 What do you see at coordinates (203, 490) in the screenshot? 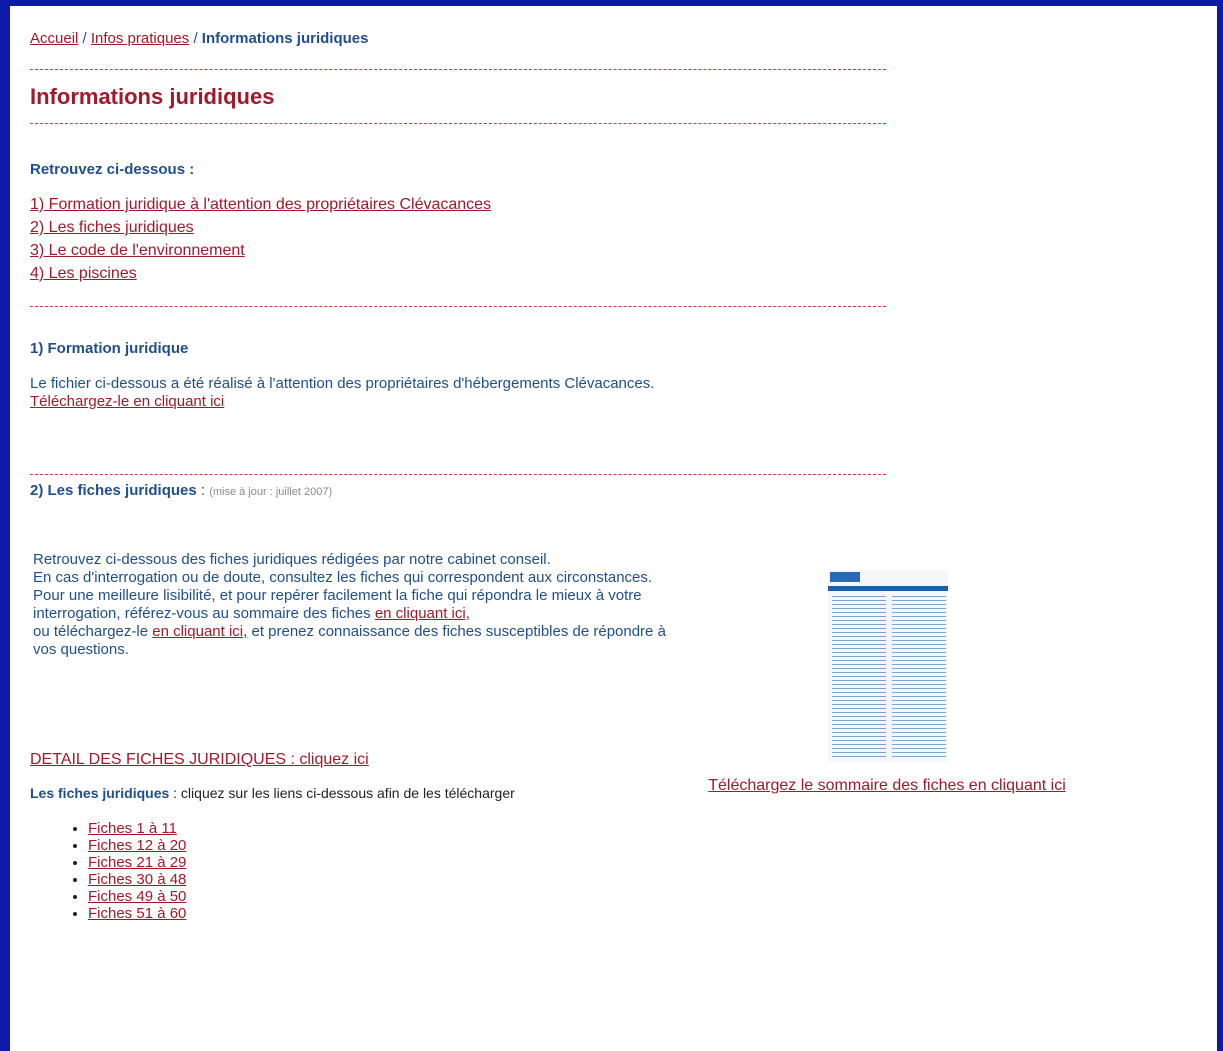
I see `section2-colon: :` at bounding box center [203, 490].